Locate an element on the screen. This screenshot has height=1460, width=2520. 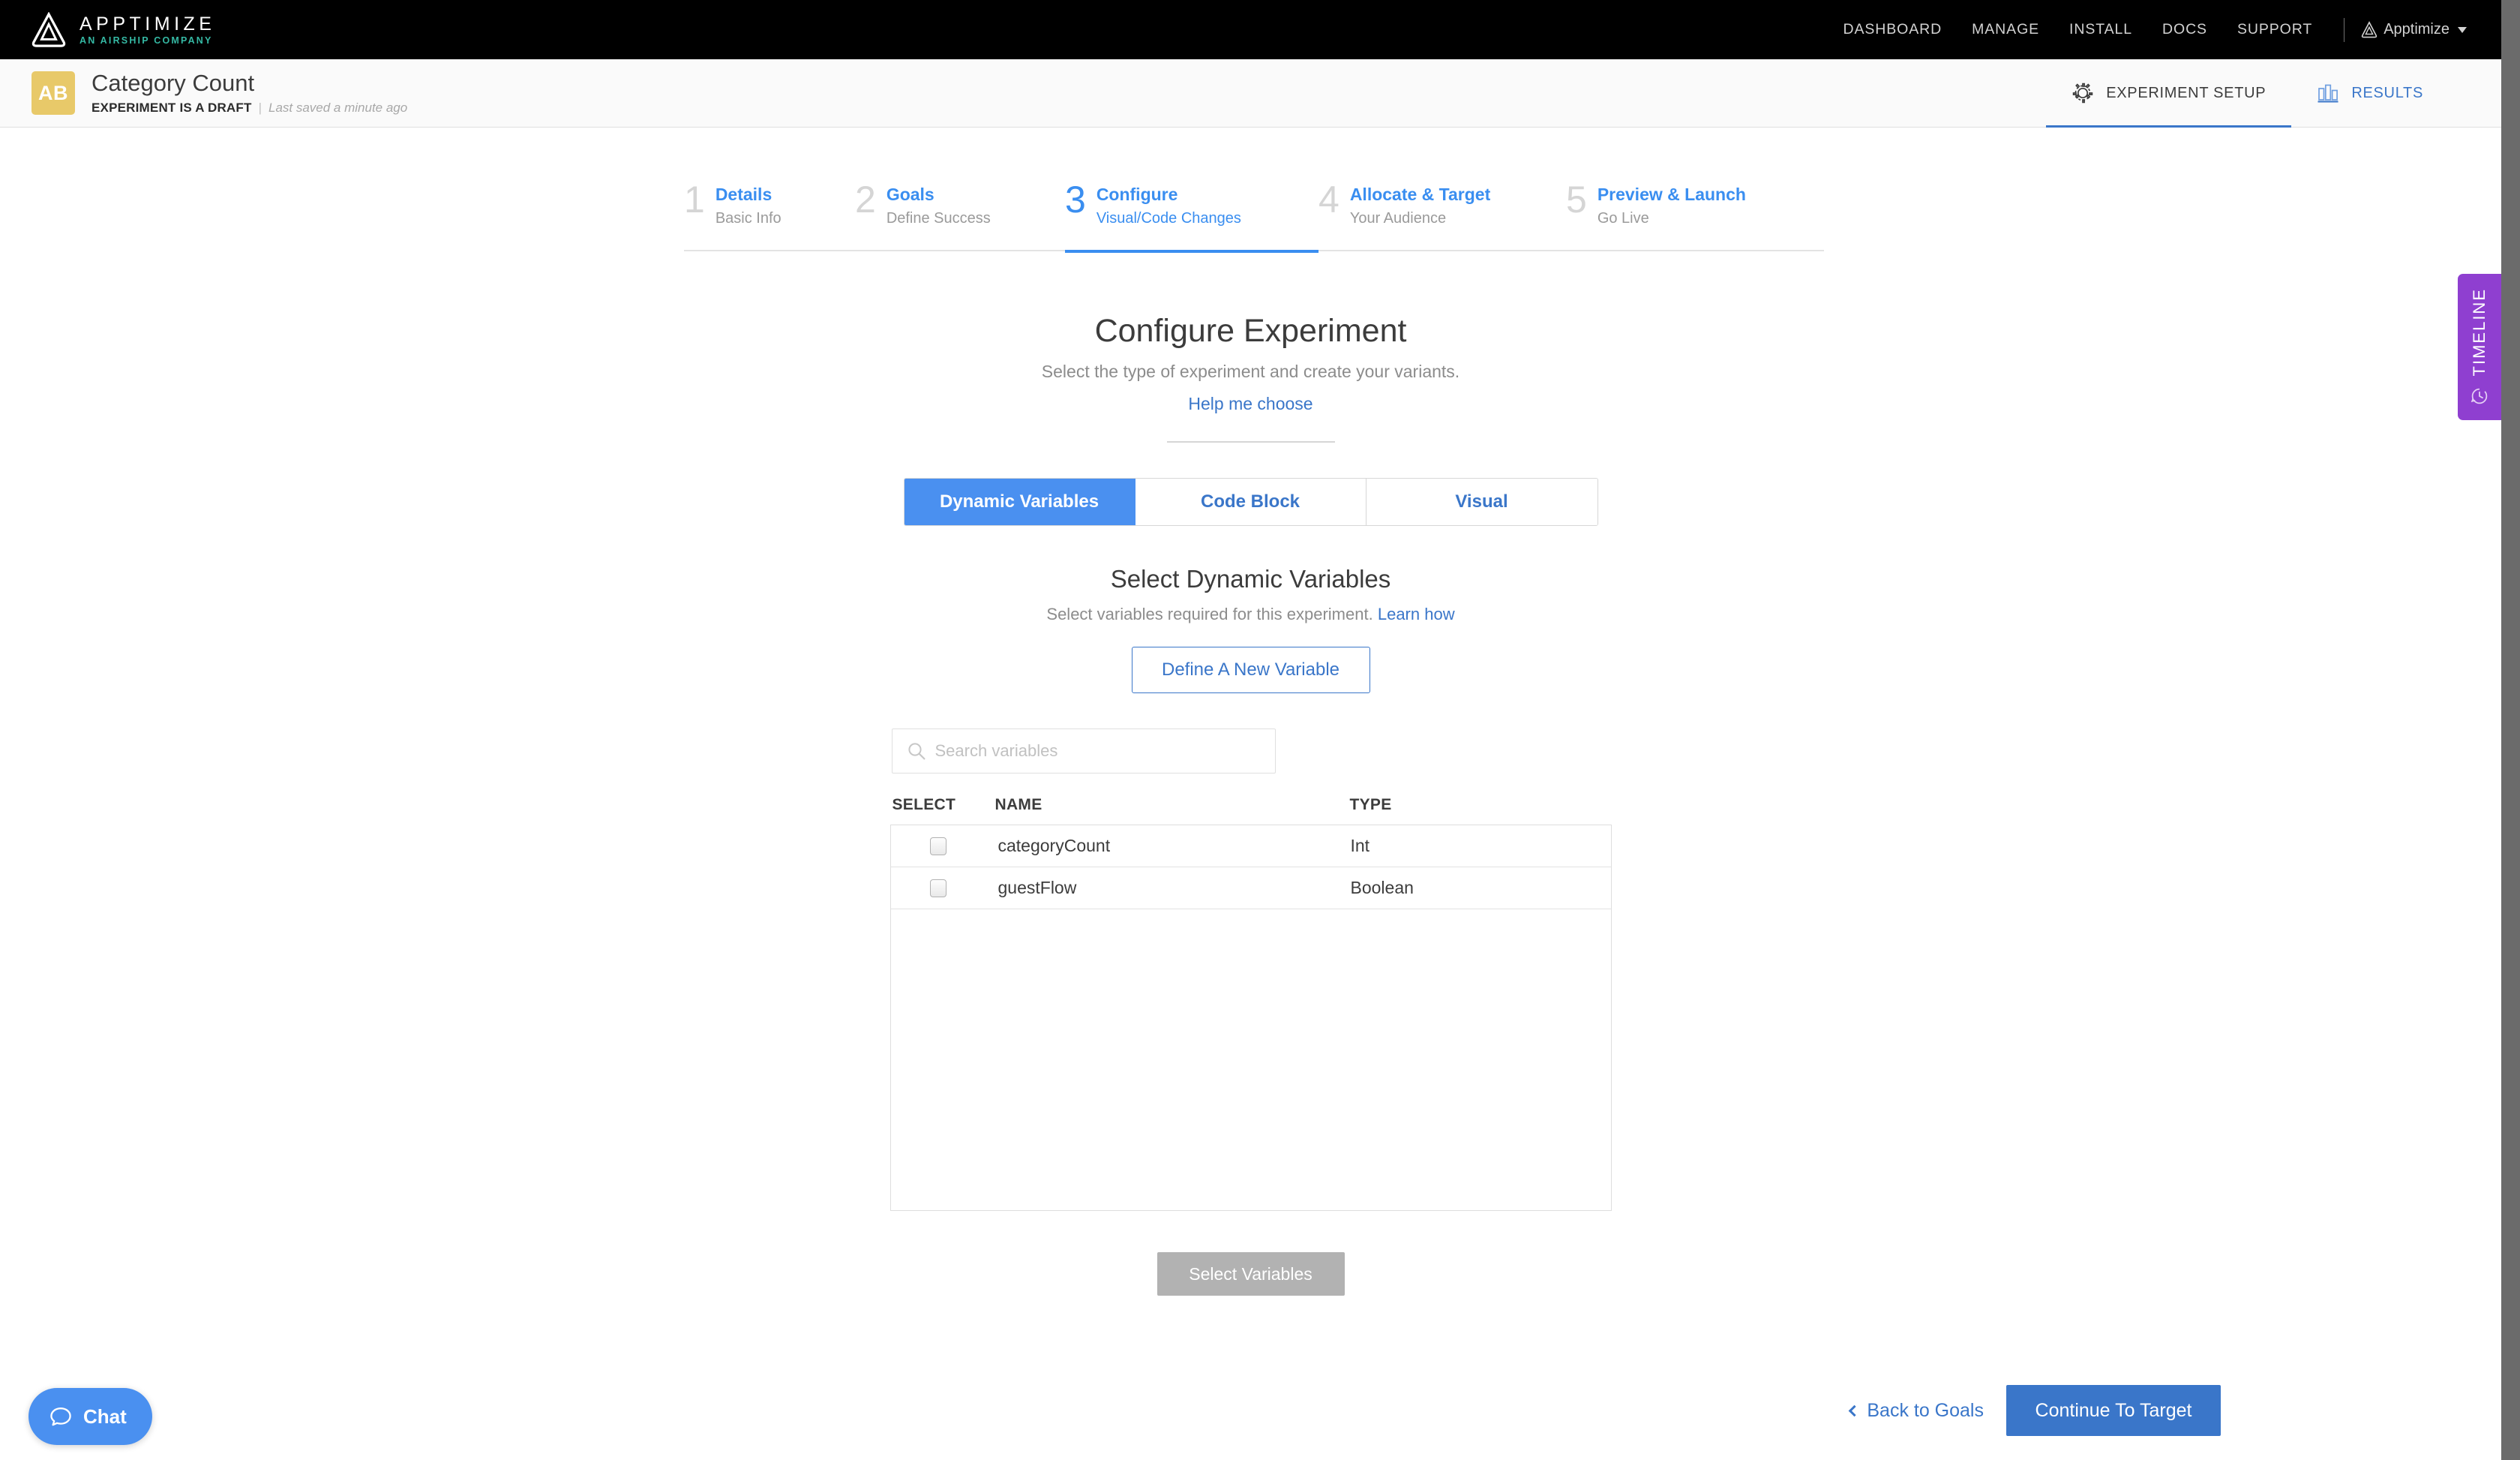
tab-results: RESULTS is located at coordinates (2370, 93).